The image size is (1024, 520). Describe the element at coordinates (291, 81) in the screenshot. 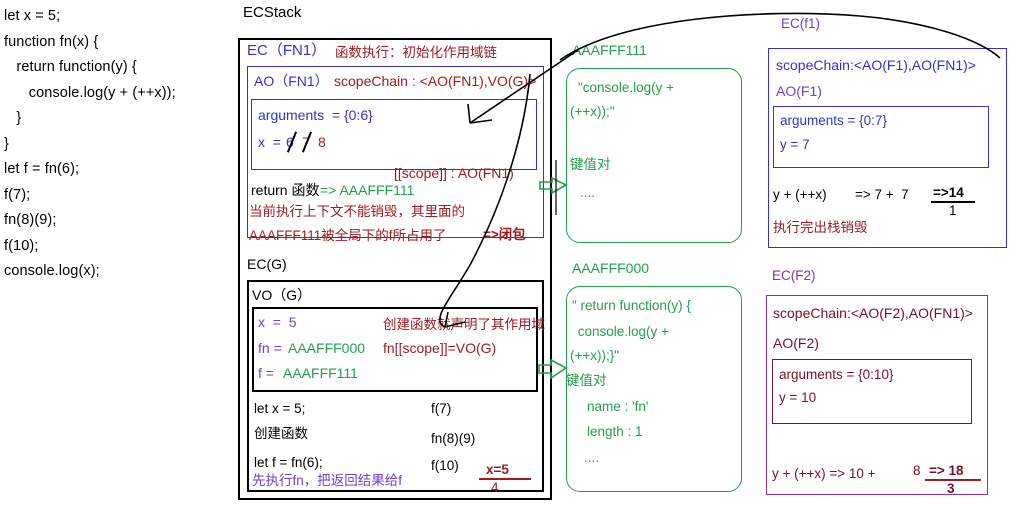

I see `ao-fn1-label: AO（FN1）` at that location.